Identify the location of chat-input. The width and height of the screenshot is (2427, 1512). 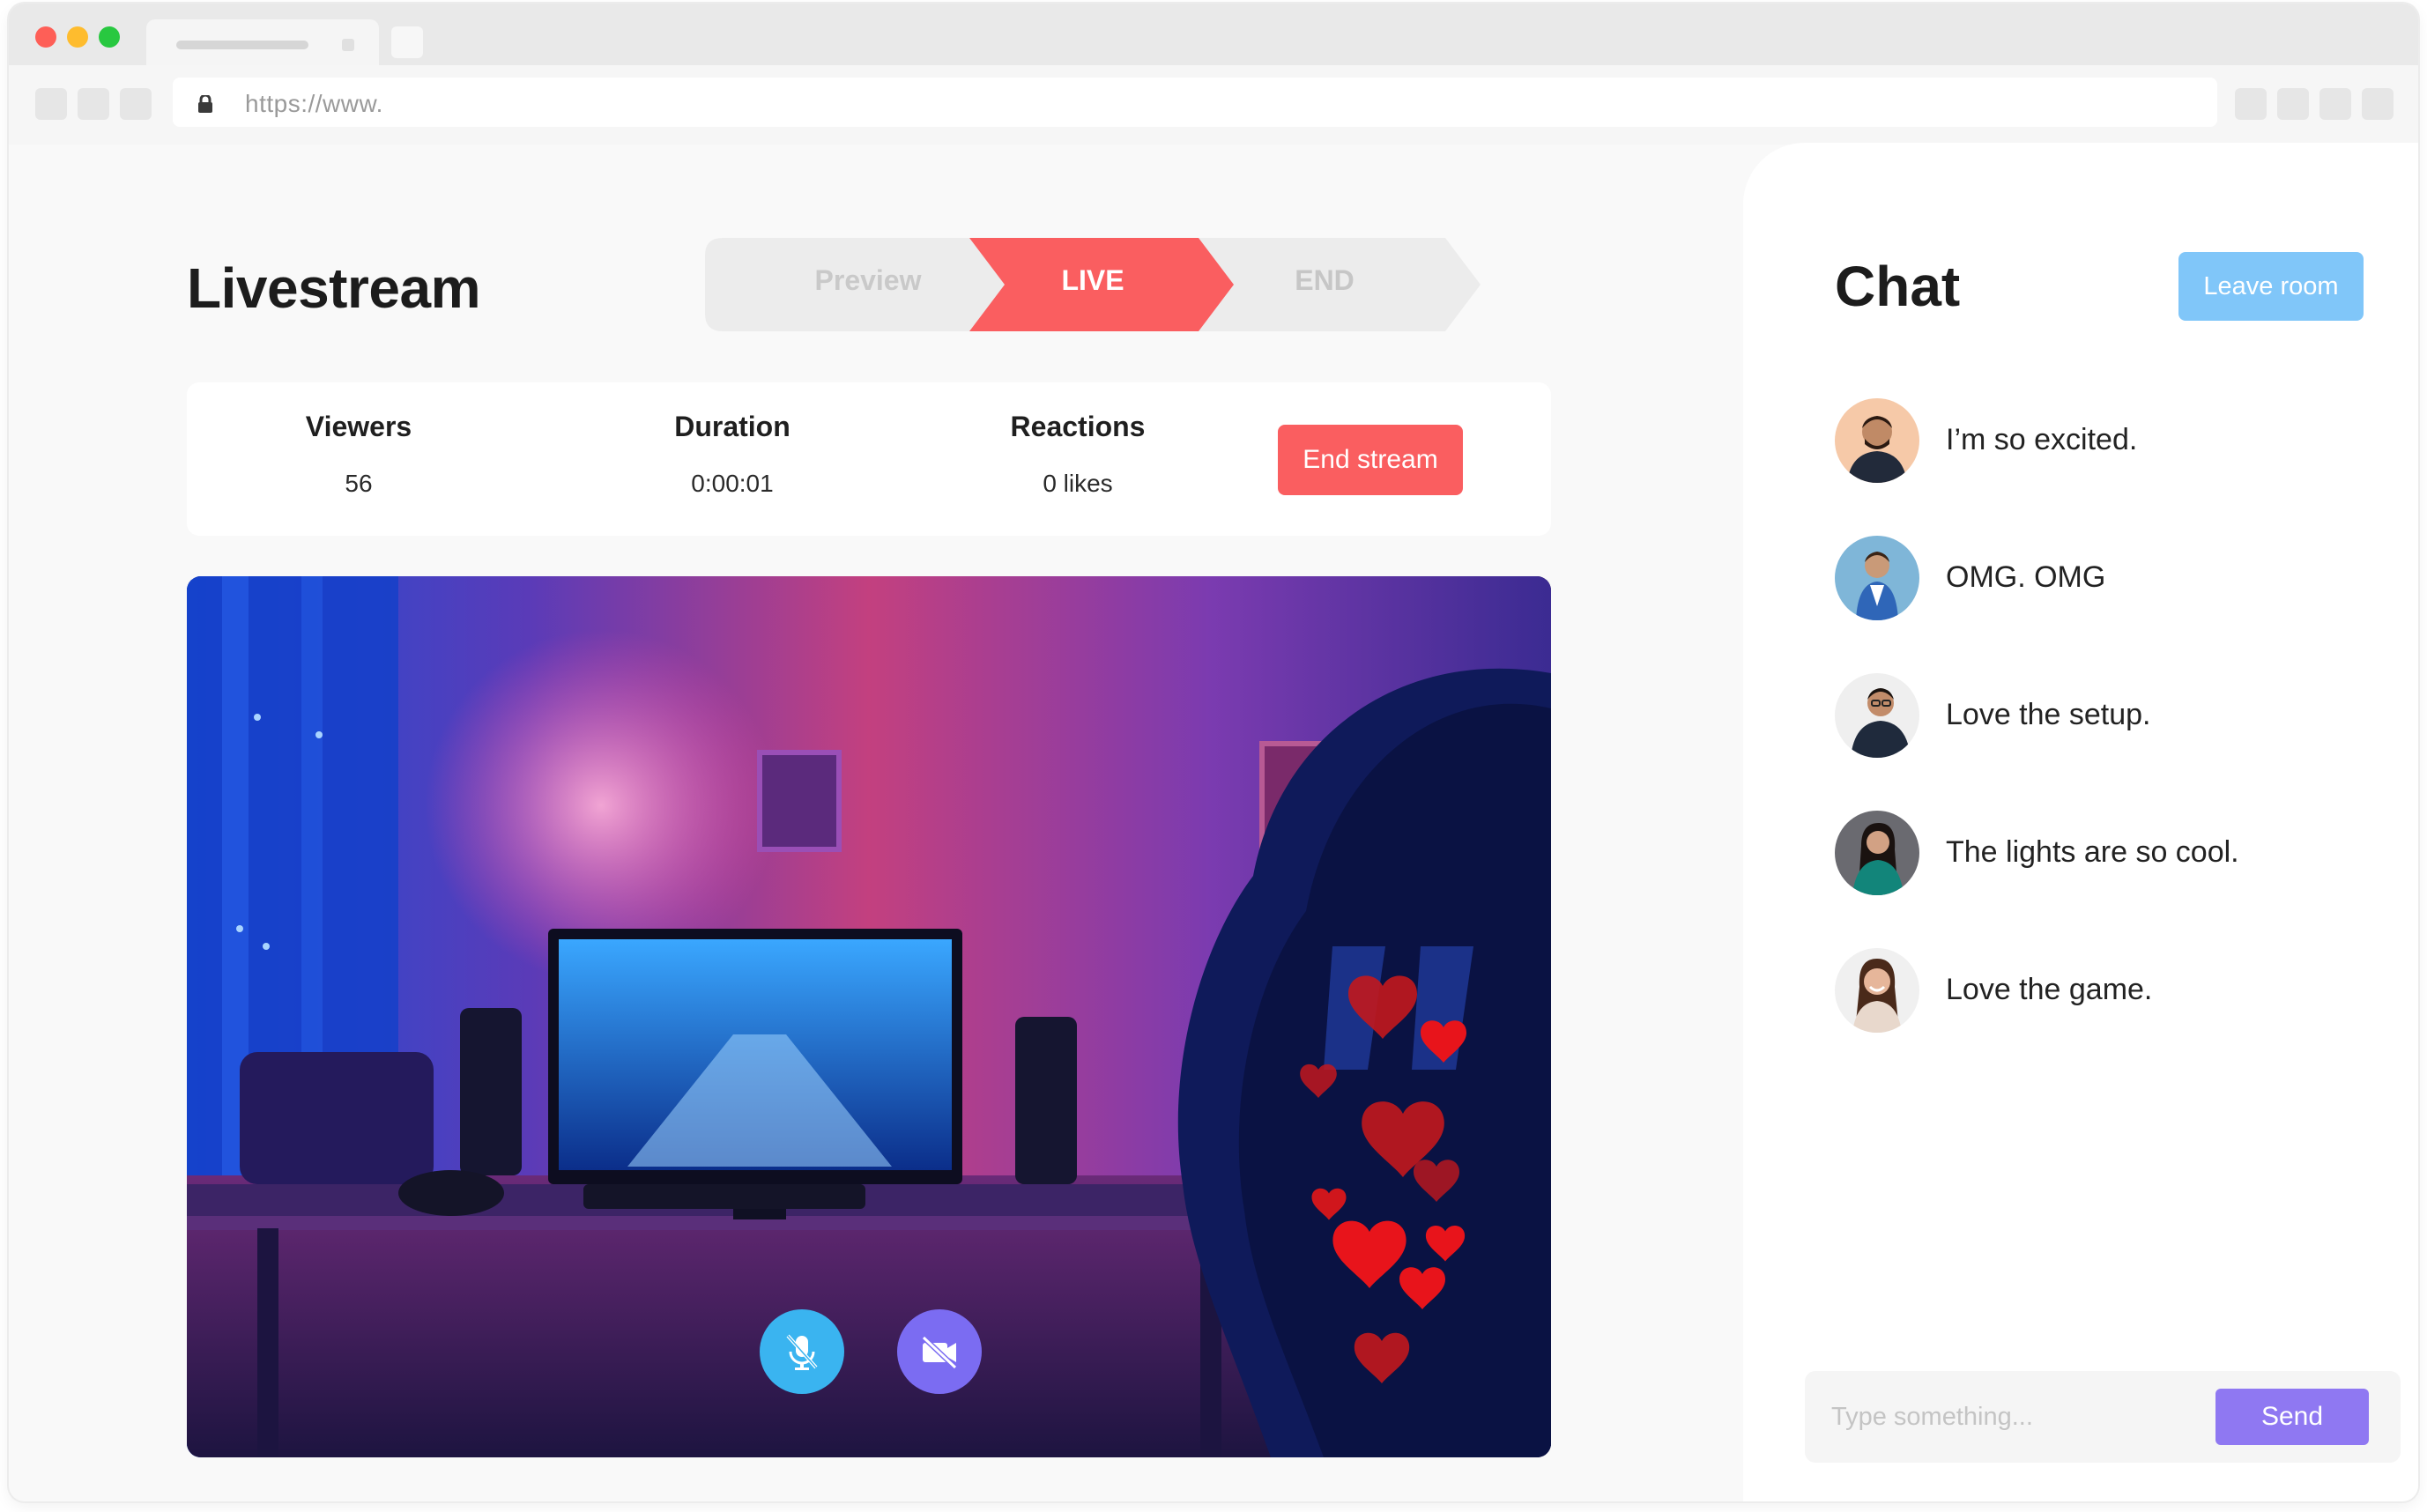
(2016, 1417).